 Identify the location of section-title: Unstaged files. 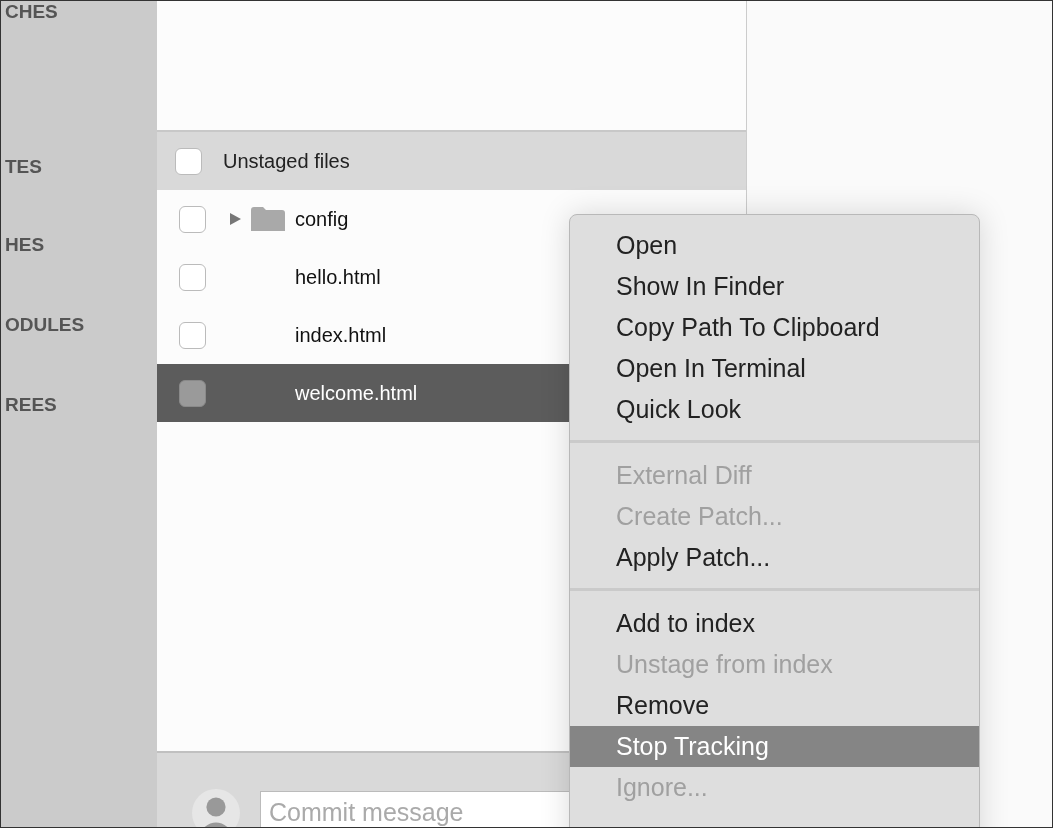
(286, 161).